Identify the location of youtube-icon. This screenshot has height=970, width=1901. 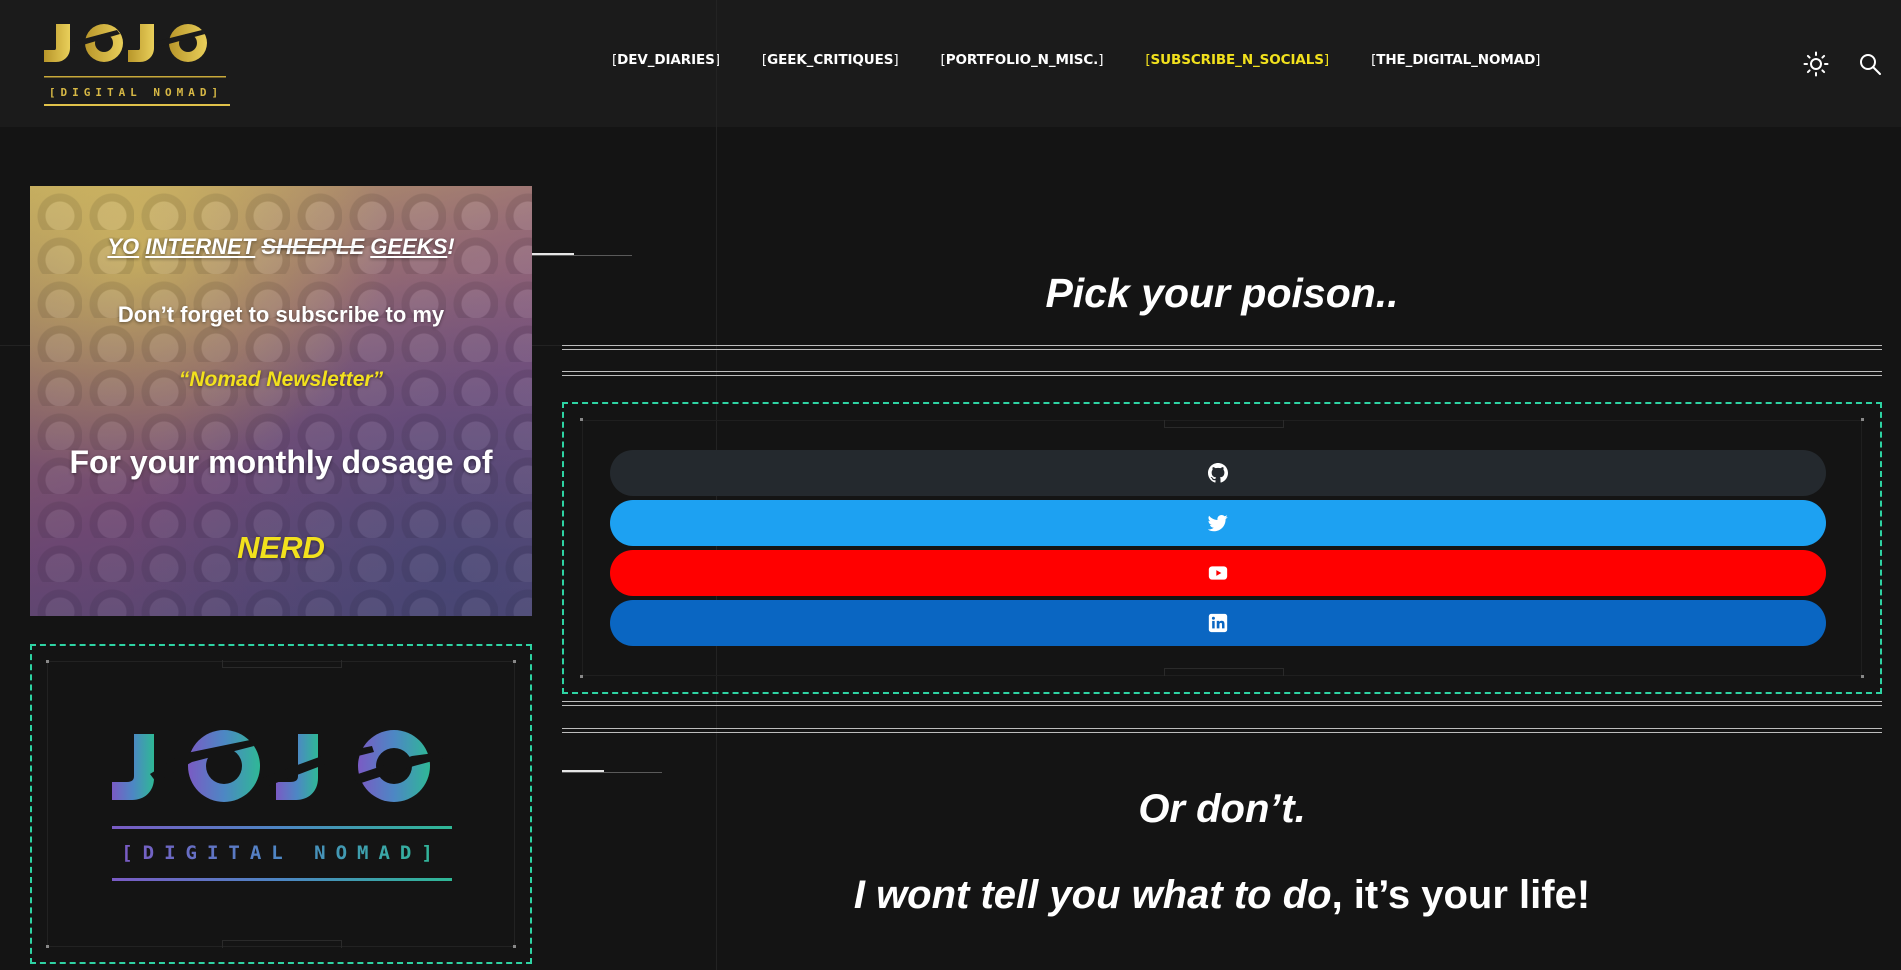
(1218, 573).